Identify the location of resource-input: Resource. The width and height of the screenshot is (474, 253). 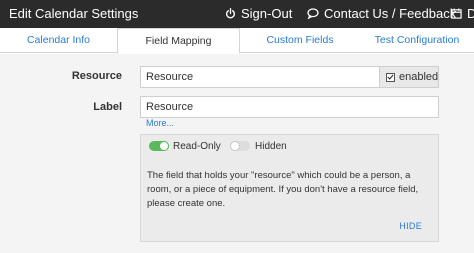
(260, 77).